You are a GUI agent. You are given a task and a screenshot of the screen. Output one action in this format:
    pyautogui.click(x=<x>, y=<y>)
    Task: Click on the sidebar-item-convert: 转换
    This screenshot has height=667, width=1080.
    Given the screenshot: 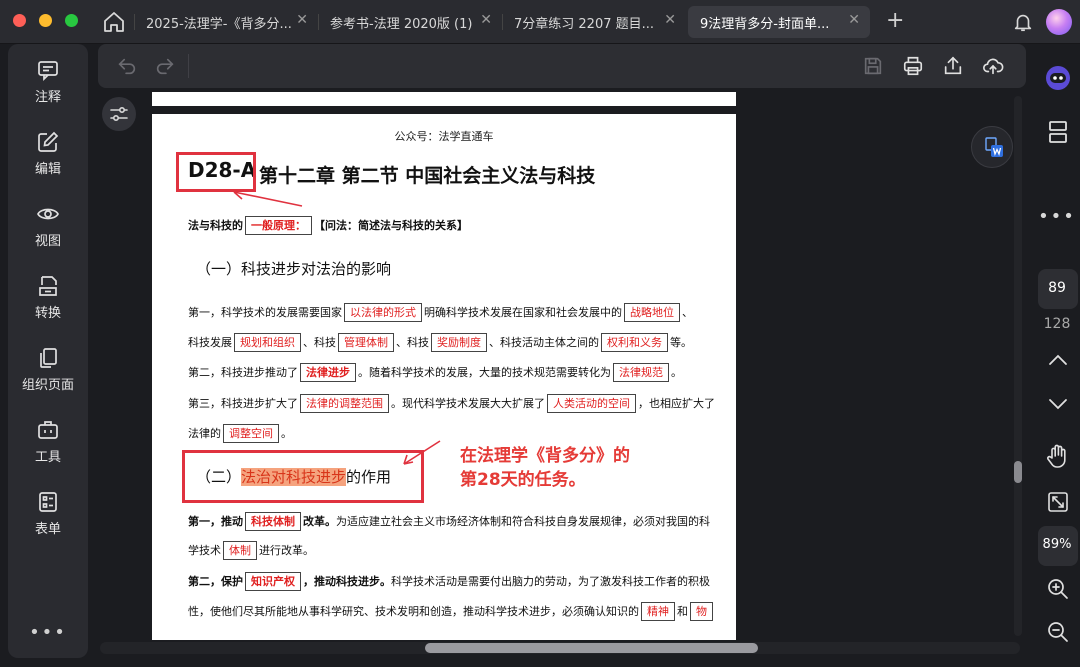 What is the action you would take?
    pyautogui.click(x=48, y=297)
    